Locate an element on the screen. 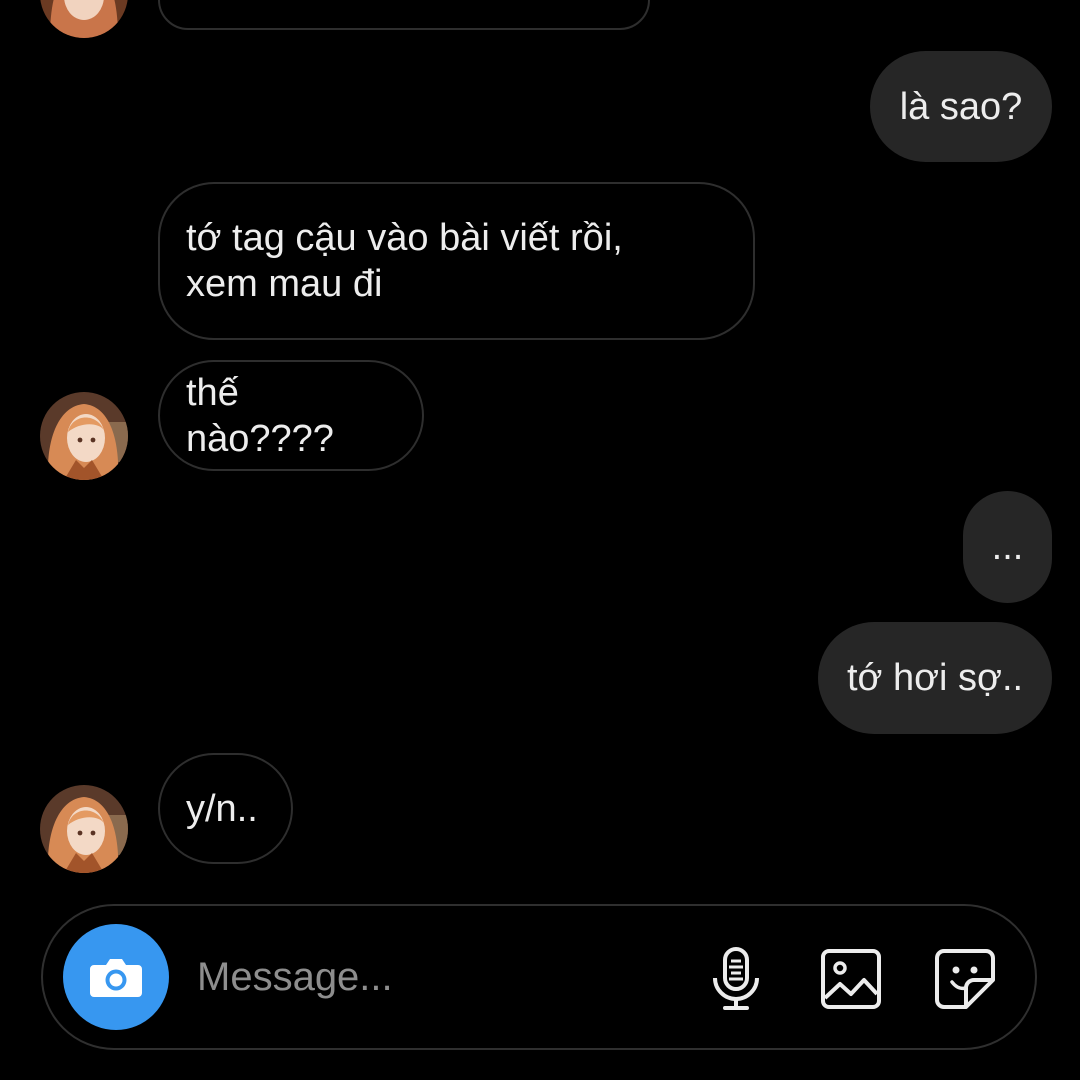 The height and width of the screenshot is (1080, 1080). message-text: tớ hơi sợ.. is located at coordinates (935, 678).